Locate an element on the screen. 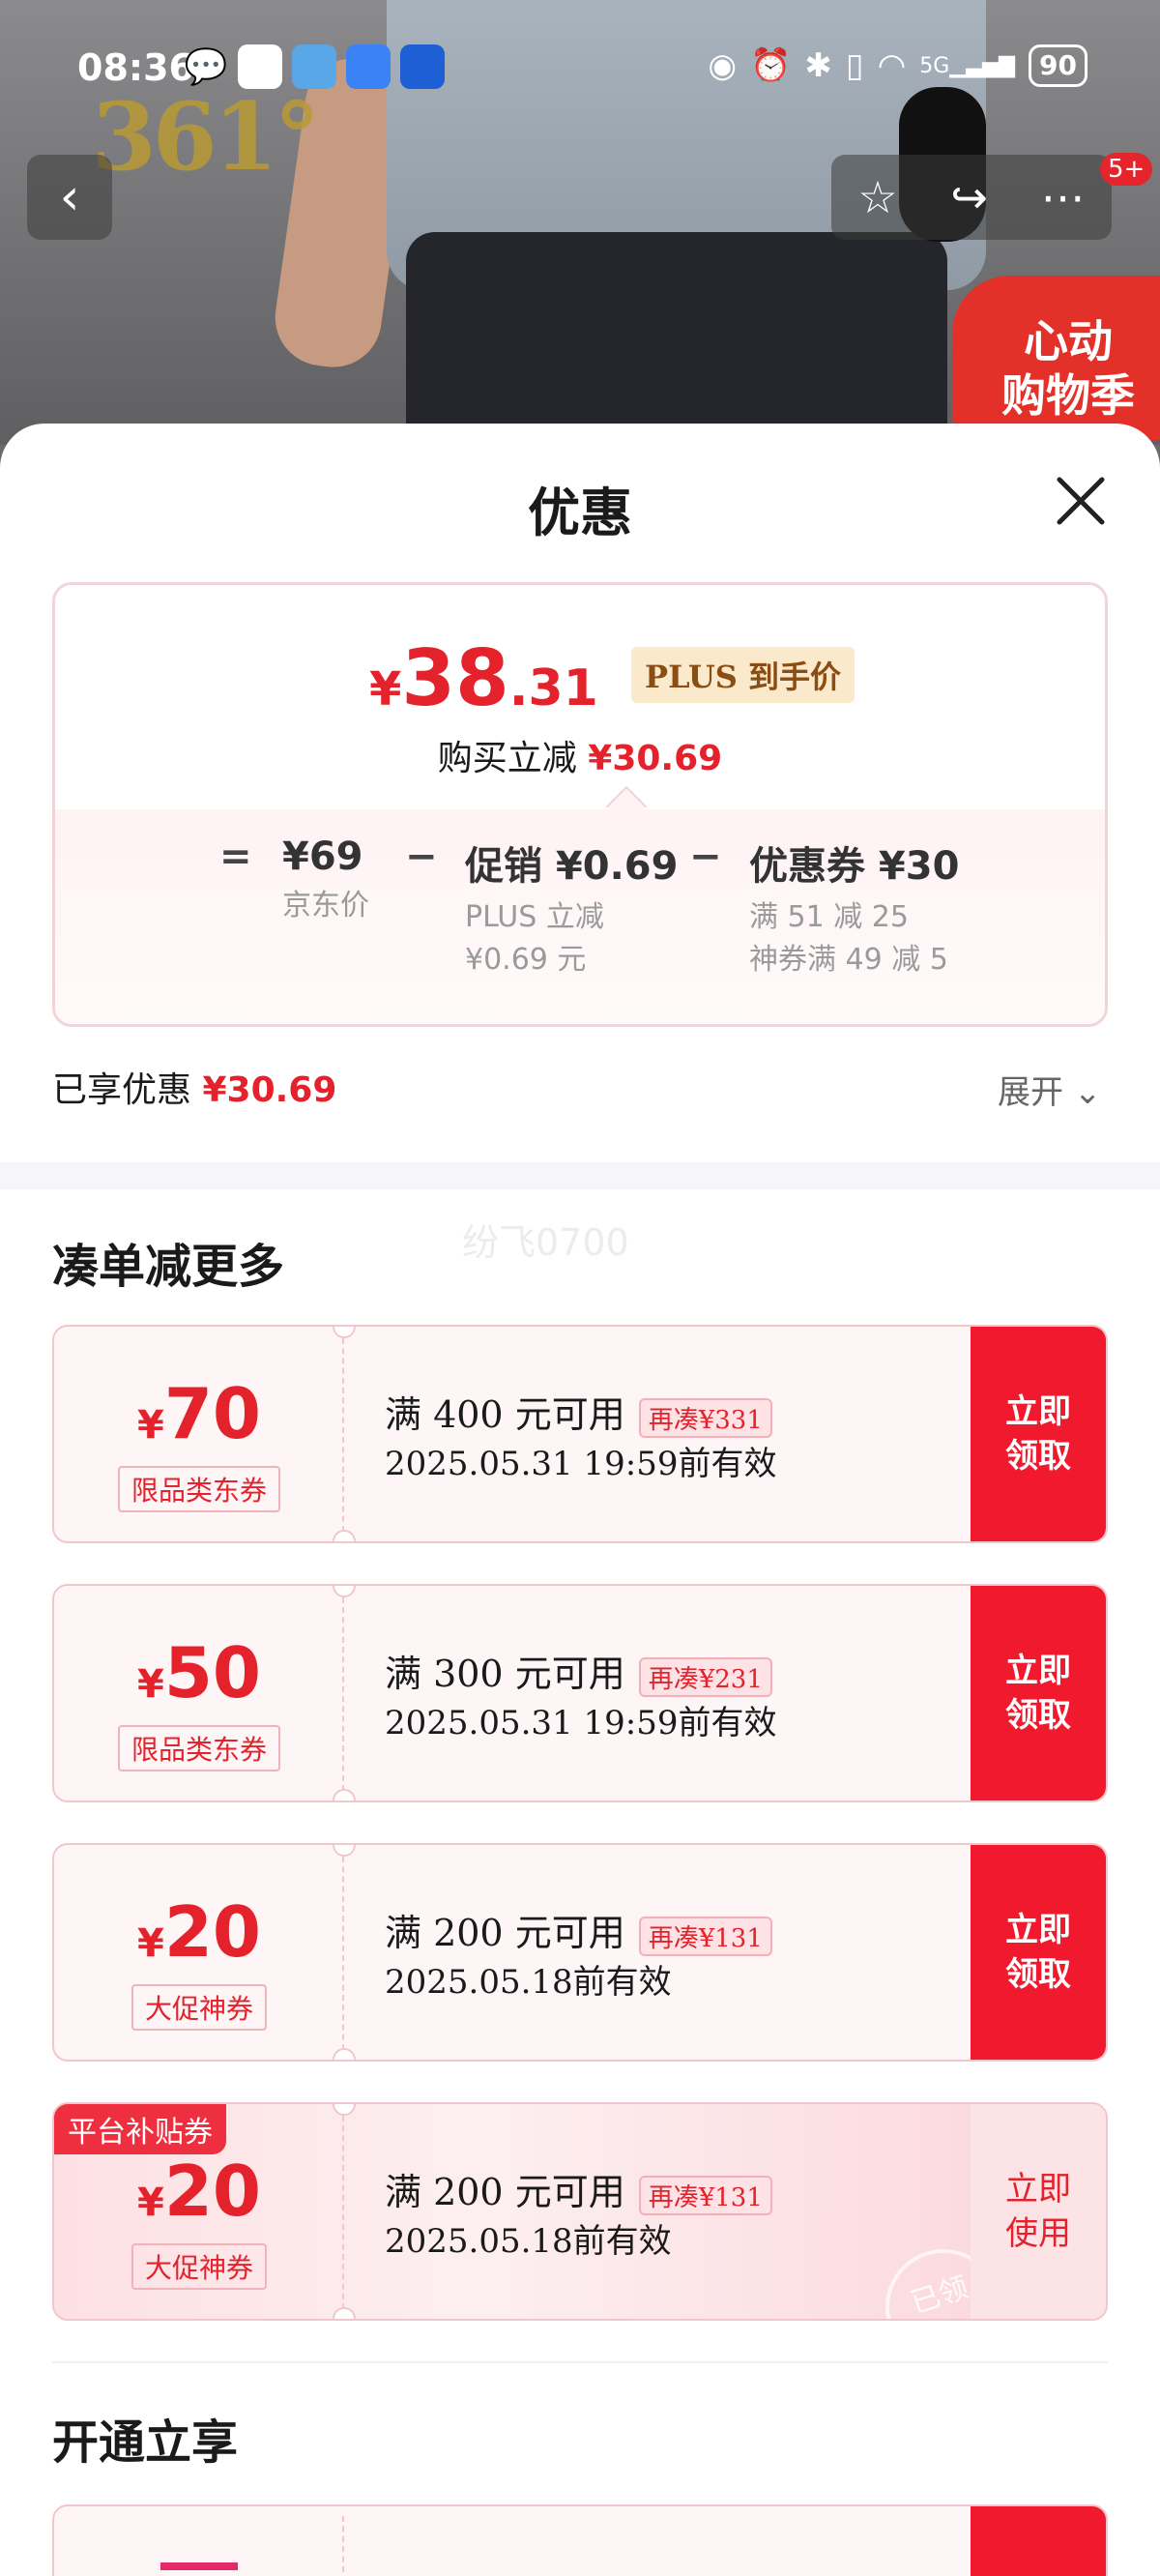 The image size is (1160, 2576). expand-label: 展开 is located at coordinates (1030, 1092).